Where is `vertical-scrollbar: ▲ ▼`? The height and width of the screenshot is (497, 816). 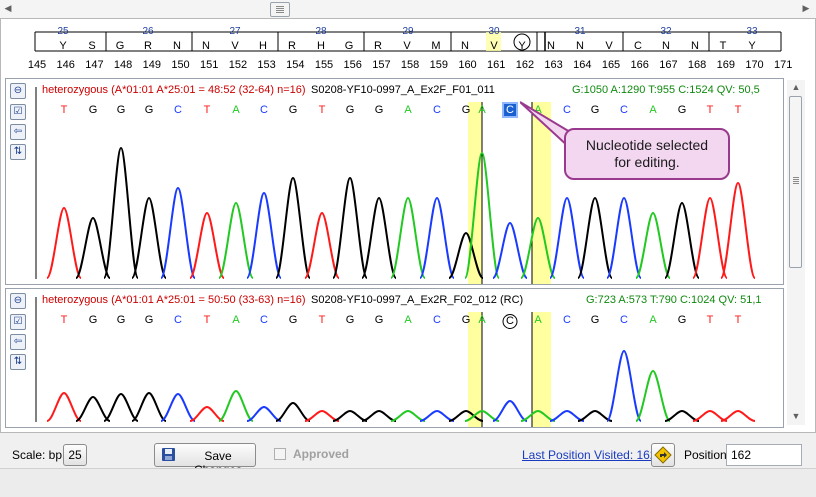 vertical-scrollbar: ▲ ▼ is located at coordinates (796, 252).